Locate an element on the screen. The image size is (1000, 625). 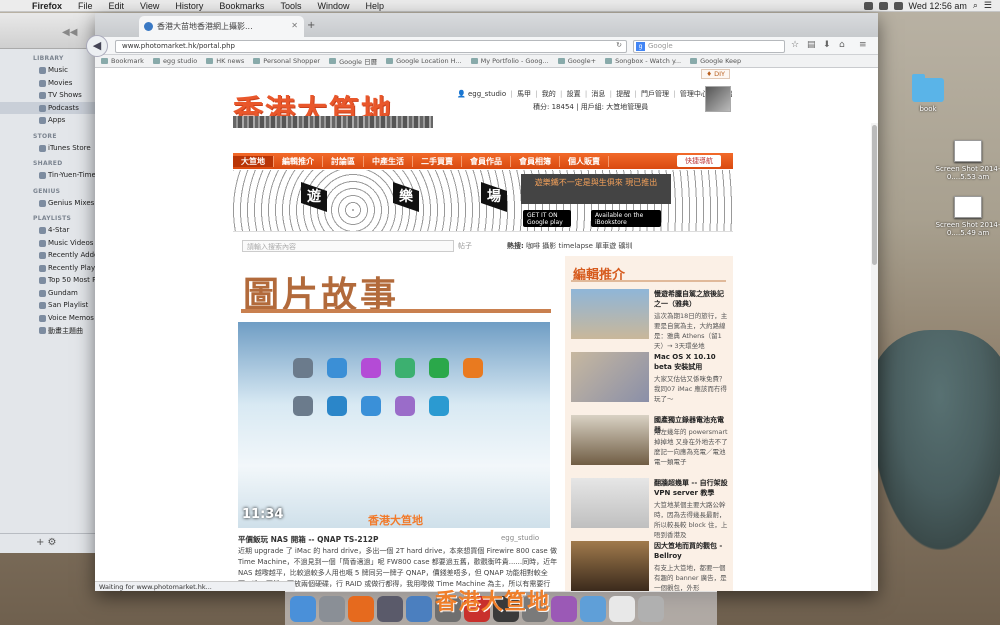
trash-icon is located at coordinates (651, 608).